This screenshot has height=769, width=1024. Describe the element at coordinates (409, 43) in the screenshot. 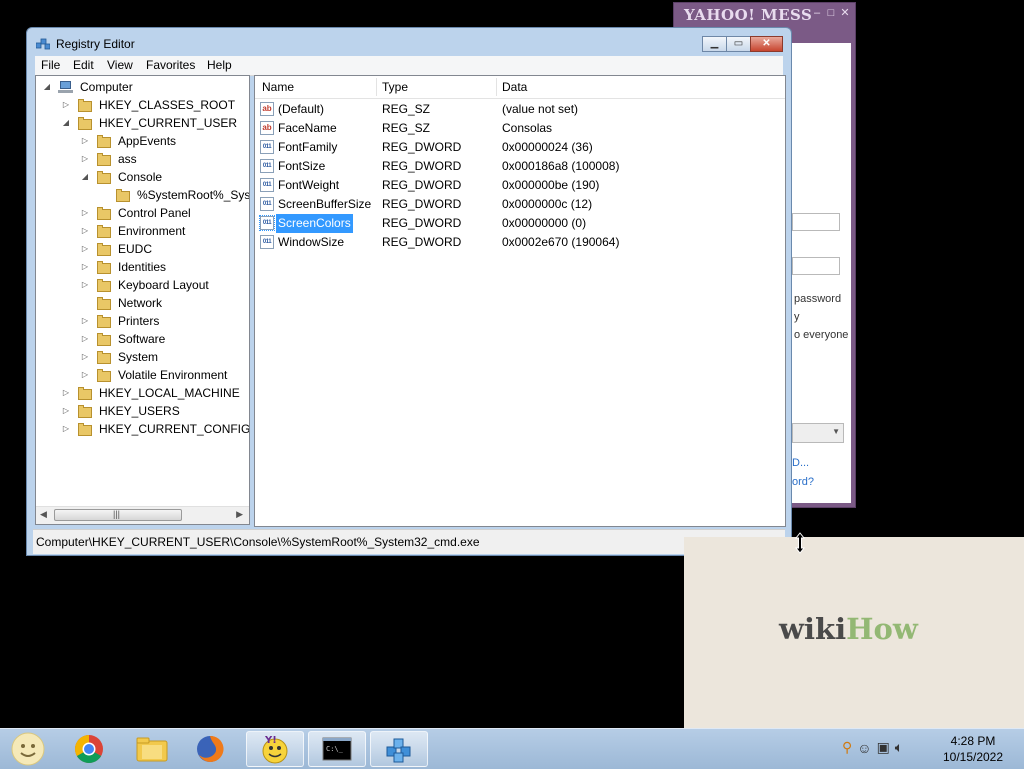

I see `title-bar: Registry Editor ▁ ▭ ✕` at that location.